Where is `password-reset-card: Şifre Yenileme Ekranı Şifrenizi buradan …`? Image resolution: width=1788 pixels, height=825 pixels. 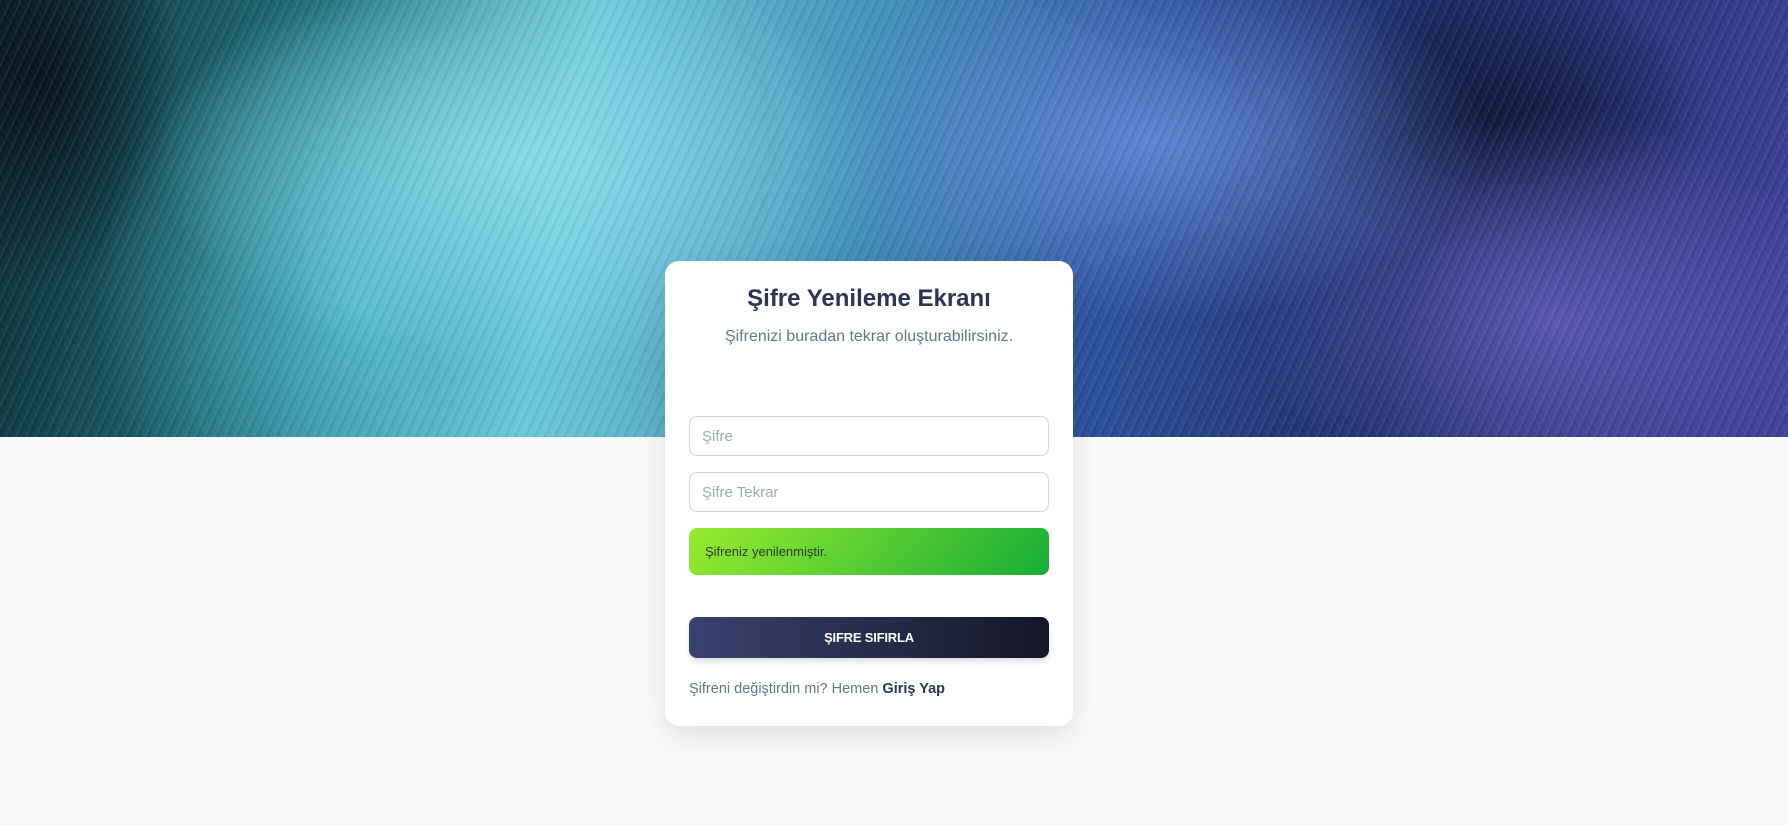 password-reset-card: Şifre Yenileme Ekranı Şifrenizi buradan … is located at coordinates (869, 493).